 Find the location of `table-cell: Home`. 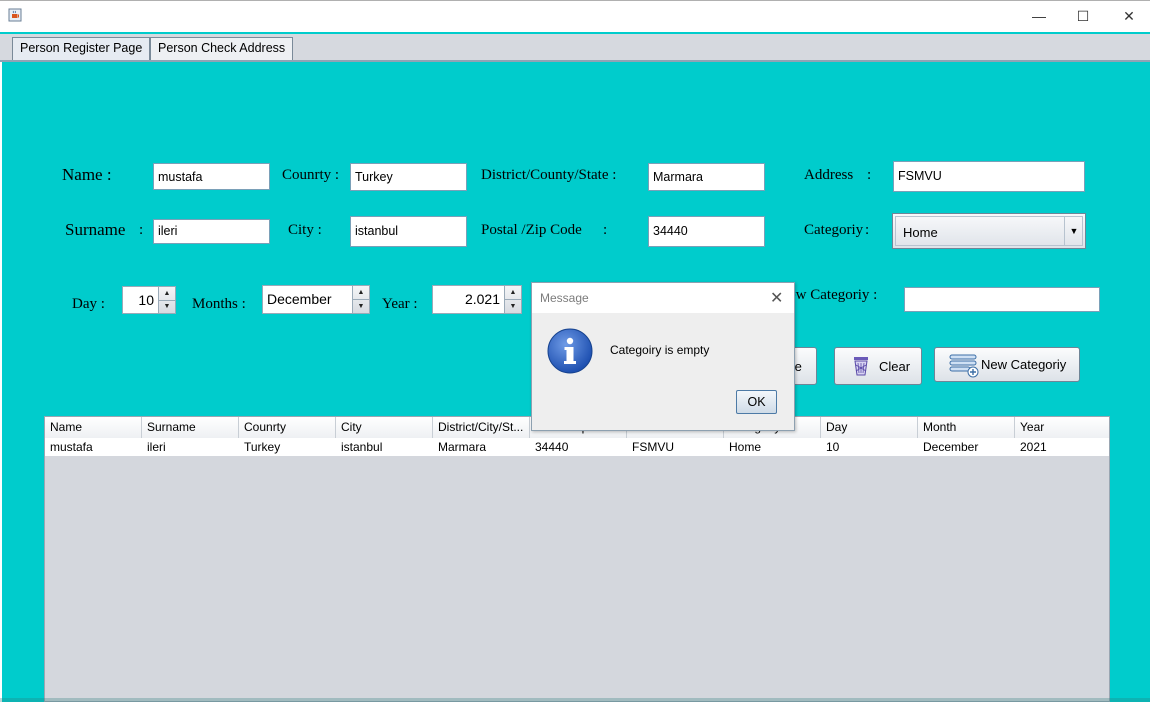

table-cell: Home is located at coordinates (772, 447).